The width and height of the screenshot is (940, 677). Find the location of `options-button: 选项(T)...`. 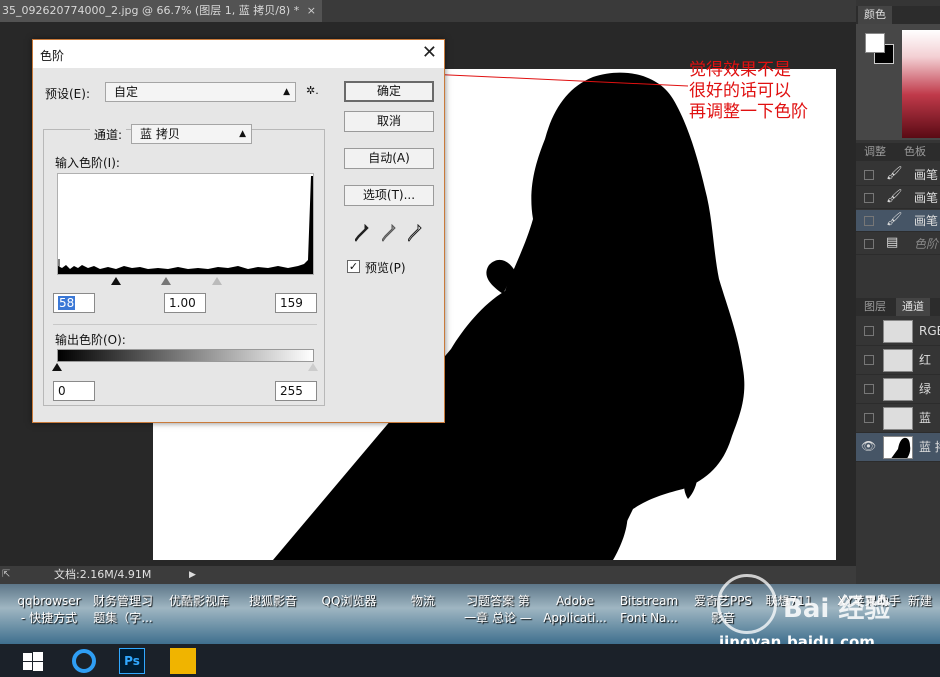

options-button: 选项(T)... is located at coordinates (389, 195).